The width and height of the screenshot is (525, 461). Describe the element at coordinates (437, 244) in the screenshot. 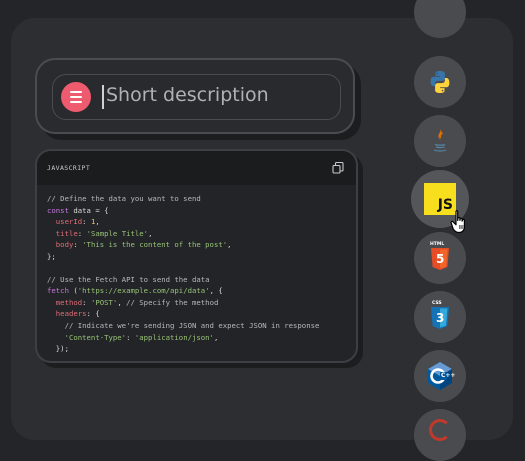

I see `html5-label: HTML` at that location.